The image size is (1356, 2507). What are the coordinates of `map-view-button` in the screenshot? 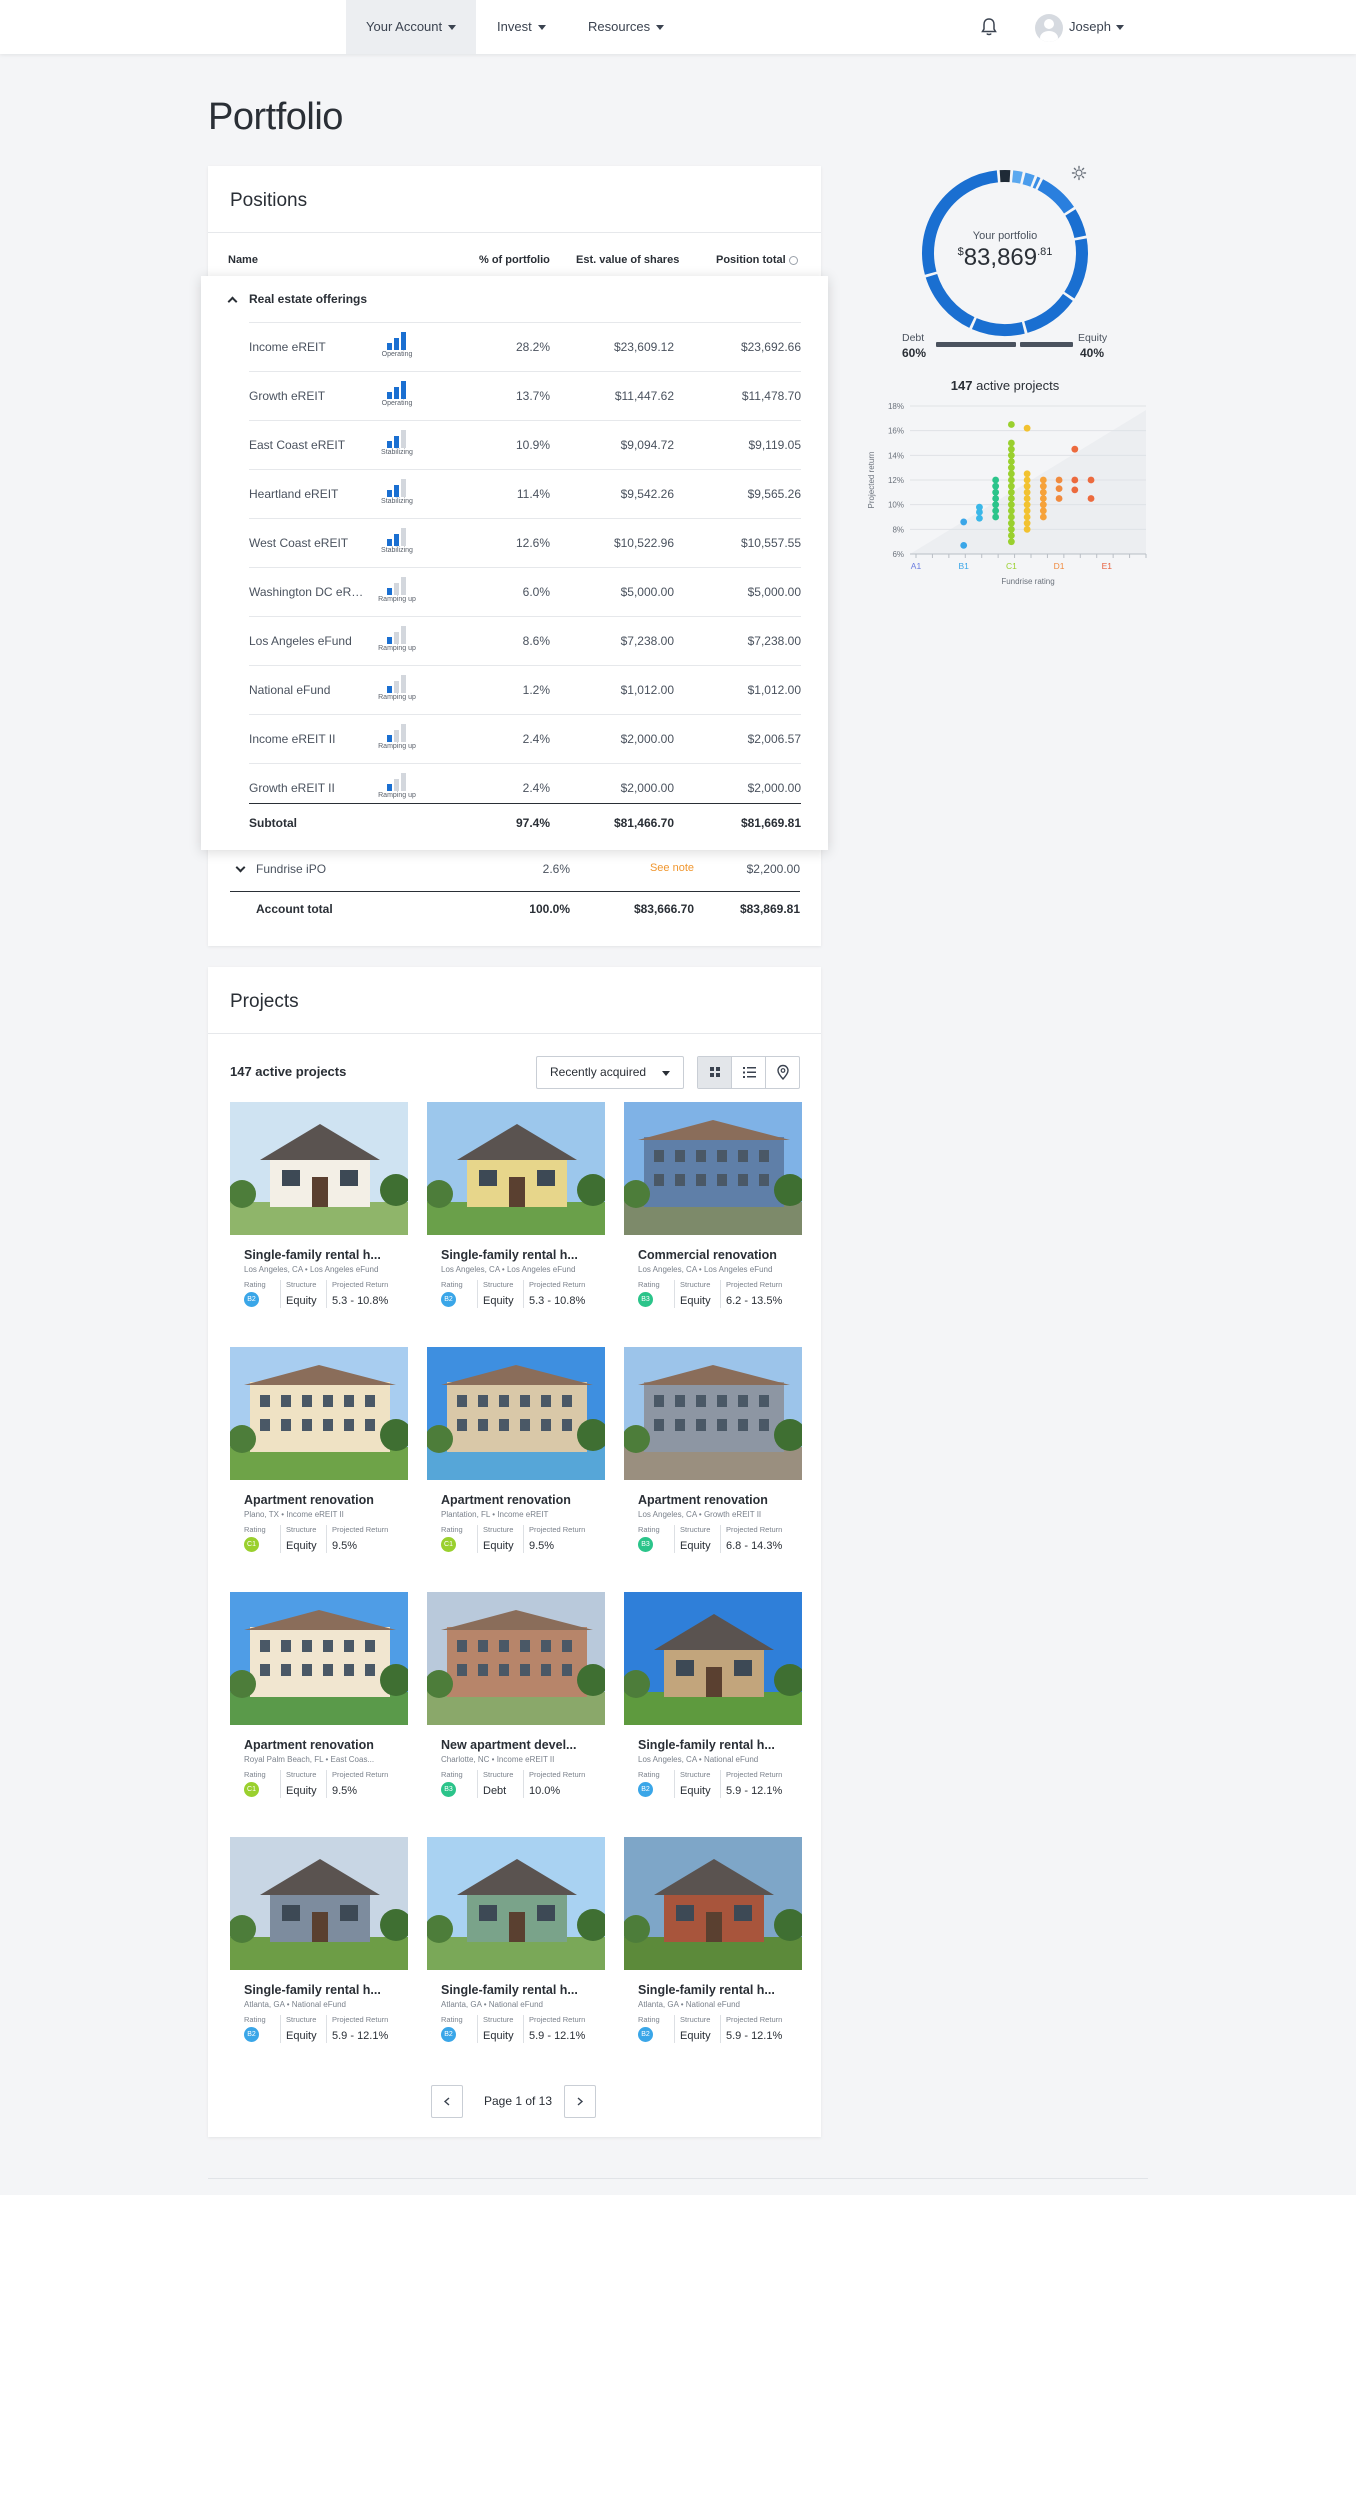 It's located at (783, 1072).